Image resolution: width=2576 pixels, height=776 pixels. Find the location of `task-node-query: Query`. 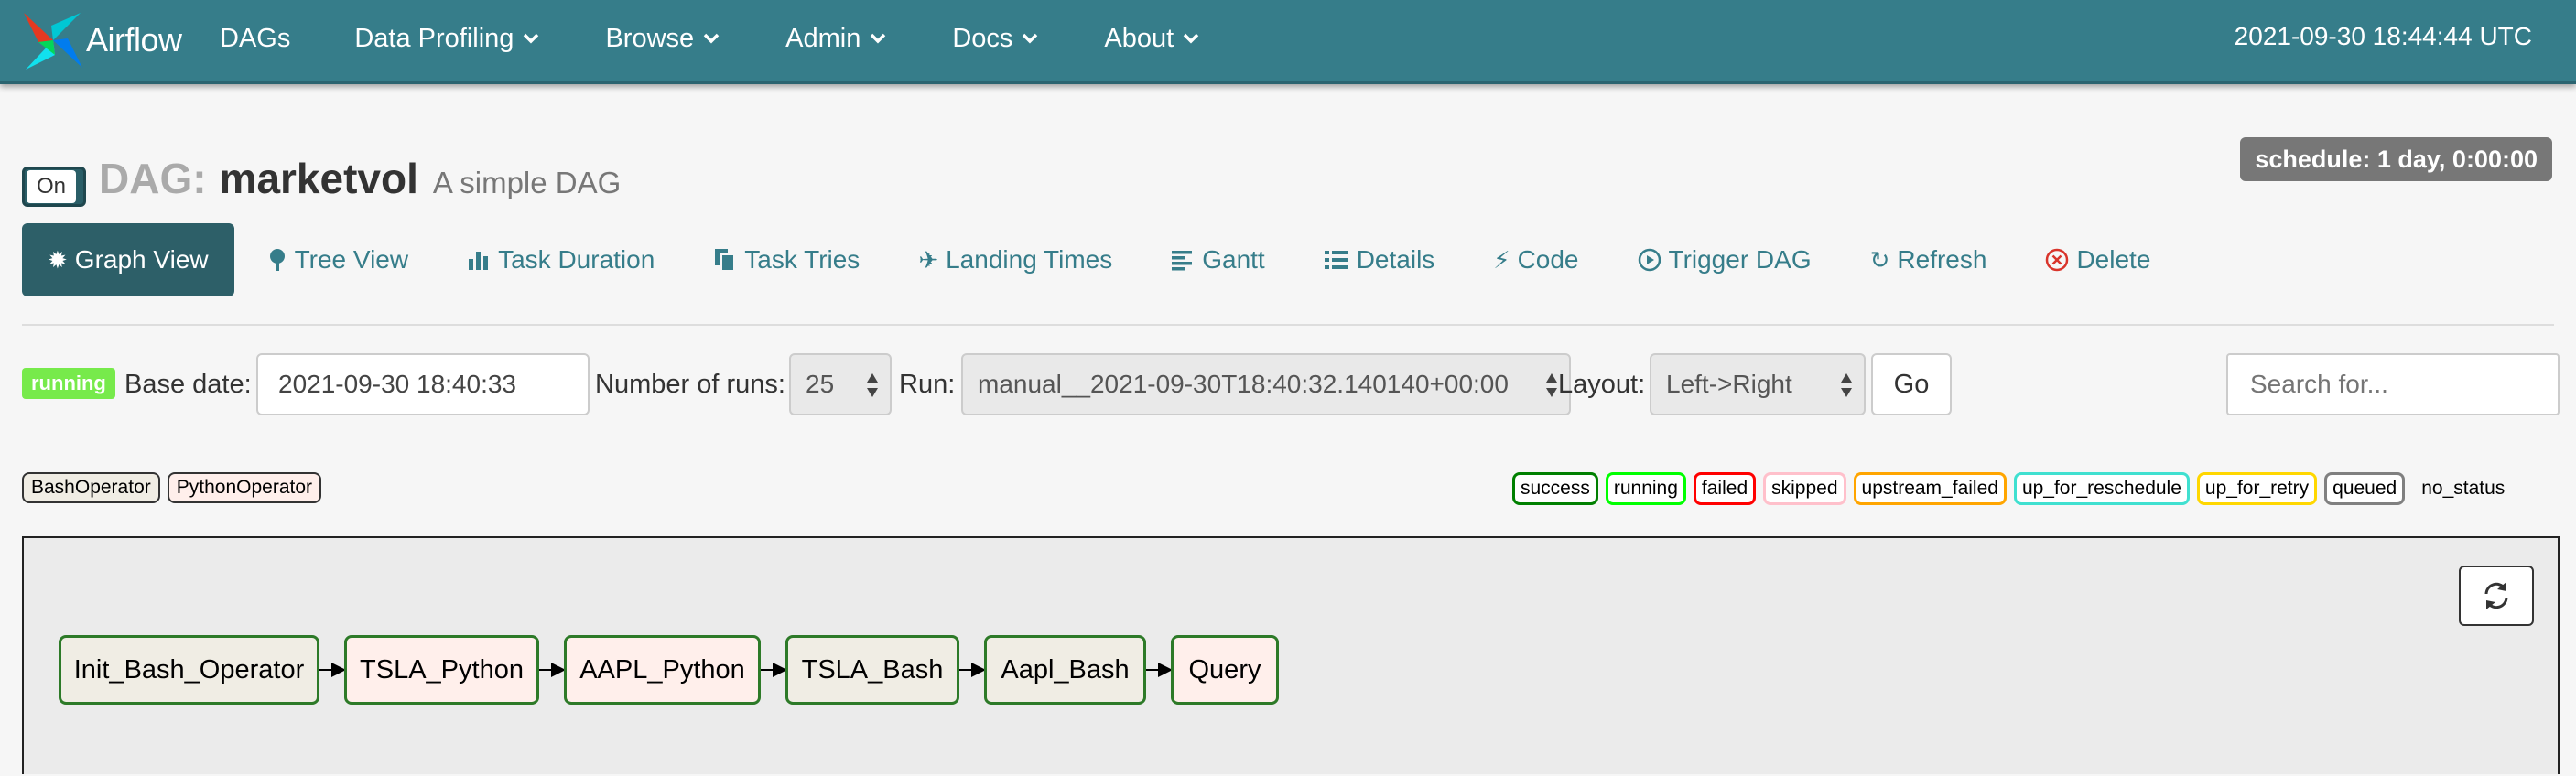

task-node-query: Query is located at coordinates (1225, 670).